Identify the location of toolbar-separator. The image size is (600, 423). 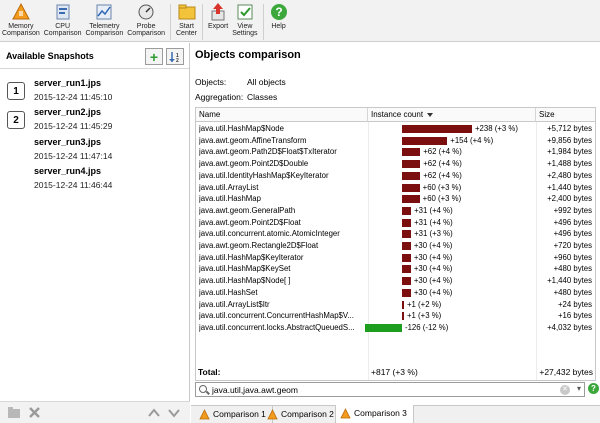
(170, 22).